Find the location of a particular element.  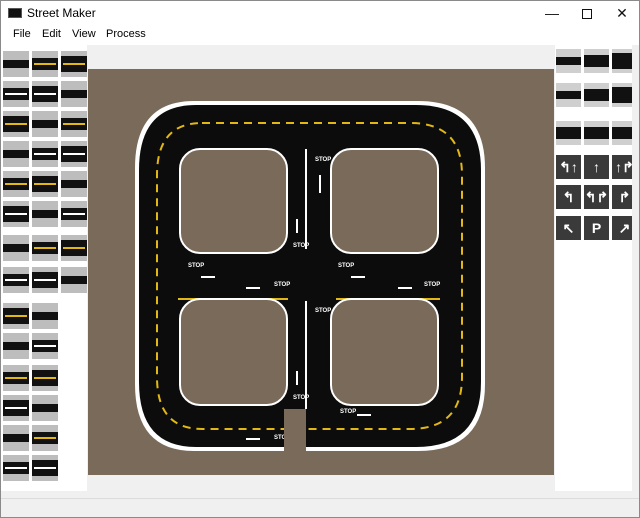

arrow-left-straight-icon: ↰↑ is located at coordinates (568, 167).